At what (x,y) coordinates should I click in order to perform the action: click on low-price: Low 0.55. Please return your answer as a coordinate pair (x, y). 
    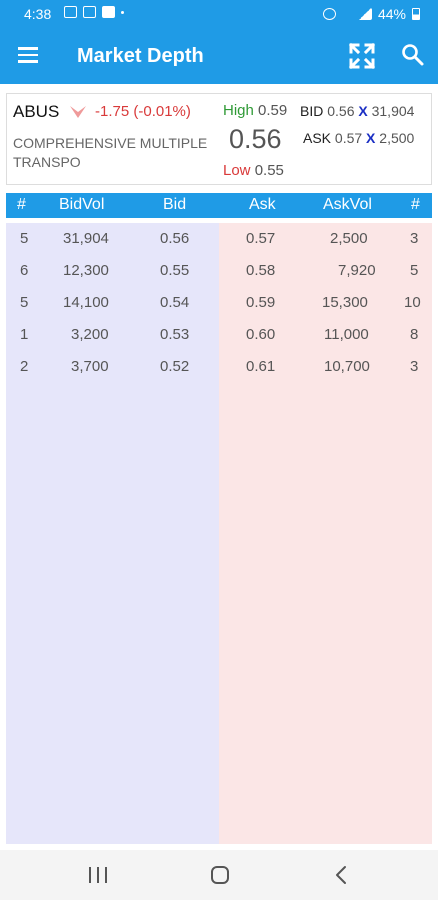
    Looking at the image, I should click on (253, 170).